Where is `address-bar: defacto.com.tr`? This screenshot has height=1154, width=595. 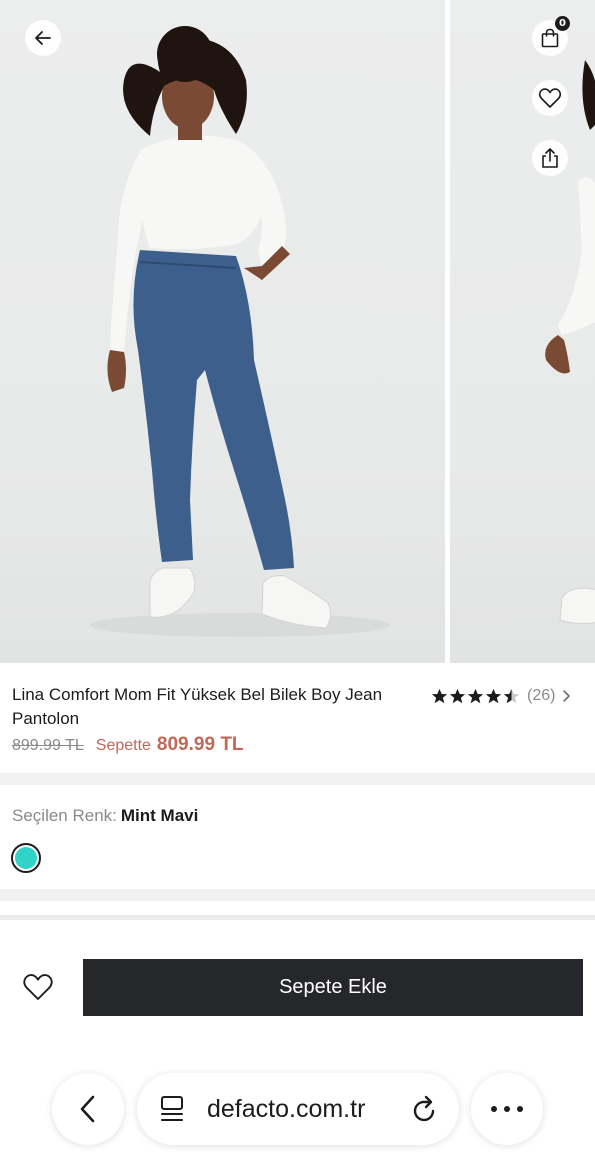 address-bar: defacto.com.tr is located at coordinates (298, 1109).